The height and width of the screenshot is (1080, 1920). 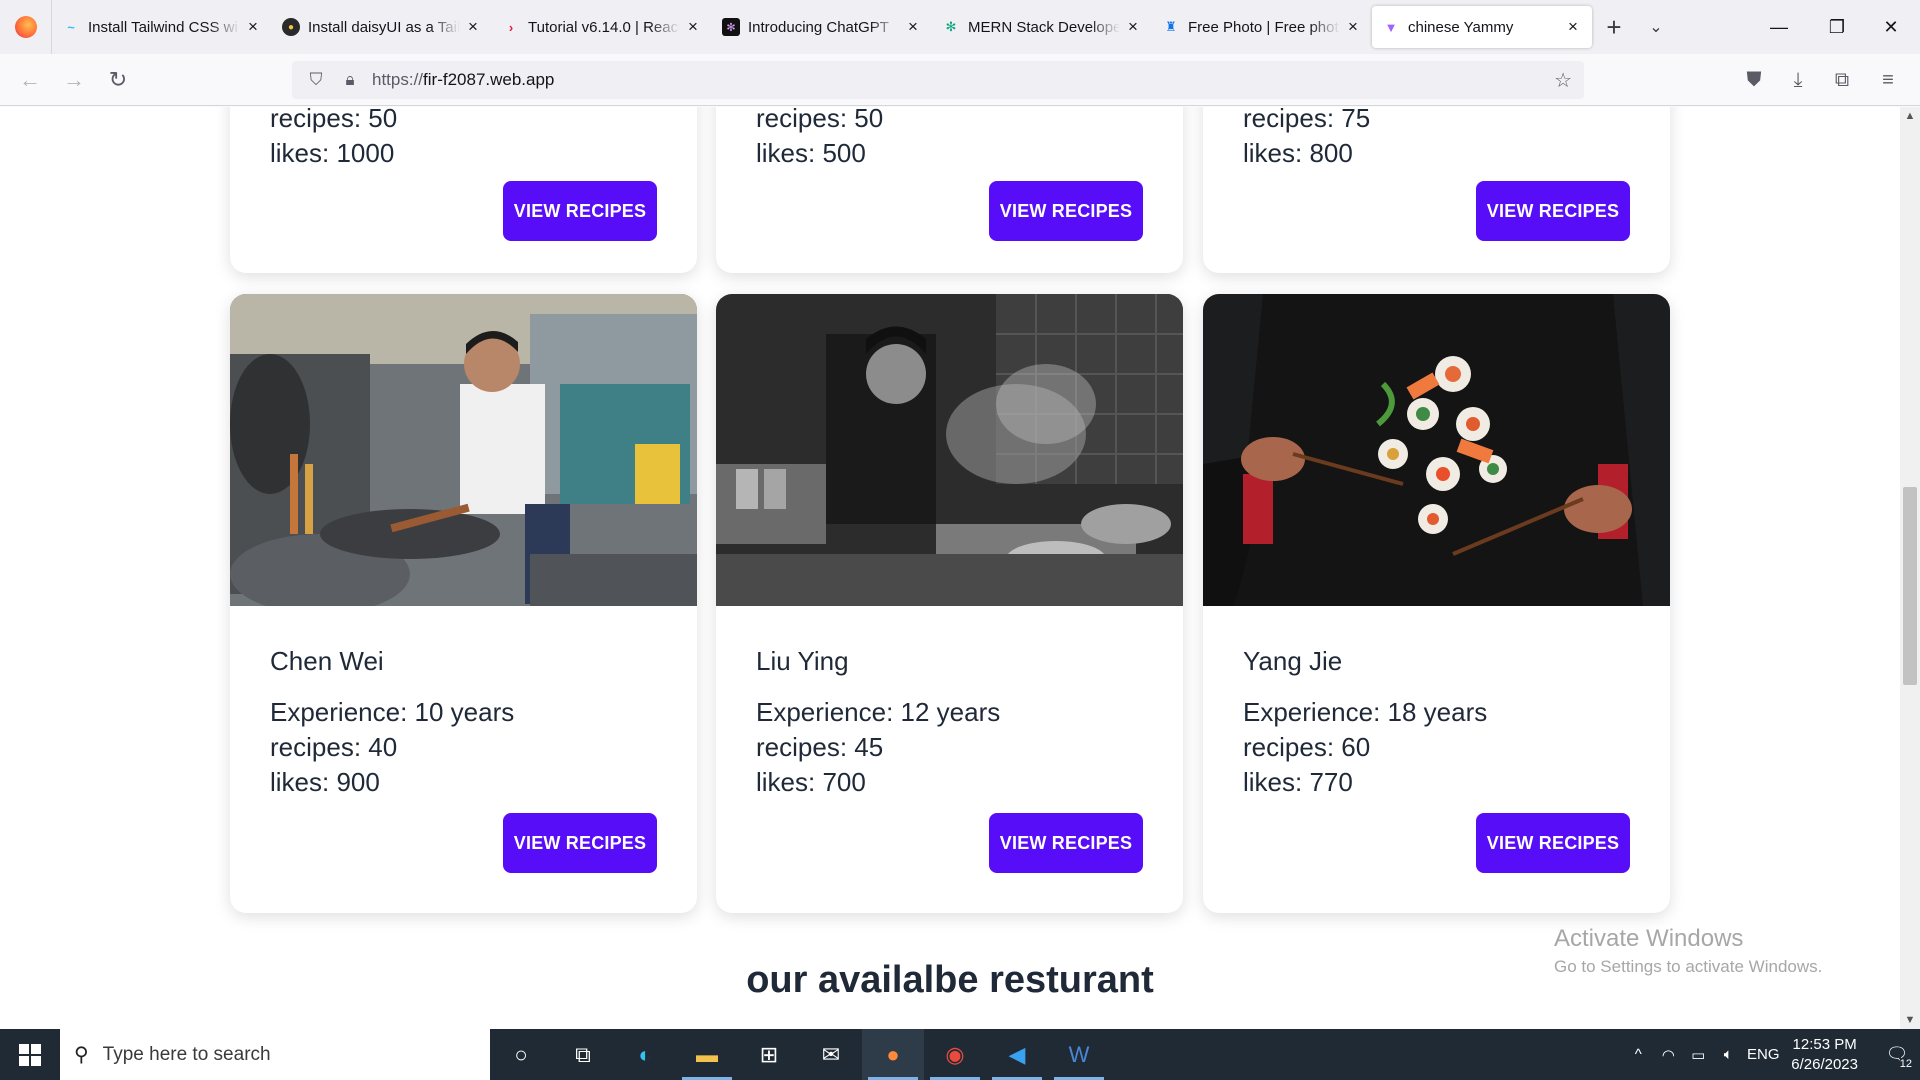 I want to click on scrollbar-thumb, so click(x=1910, y=586).